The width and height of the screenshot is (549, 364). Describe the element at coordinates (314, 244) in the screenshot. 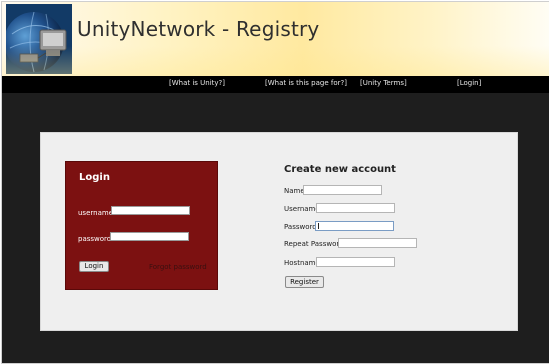

I see `repeat-password-label: Repeat Password` at that location.